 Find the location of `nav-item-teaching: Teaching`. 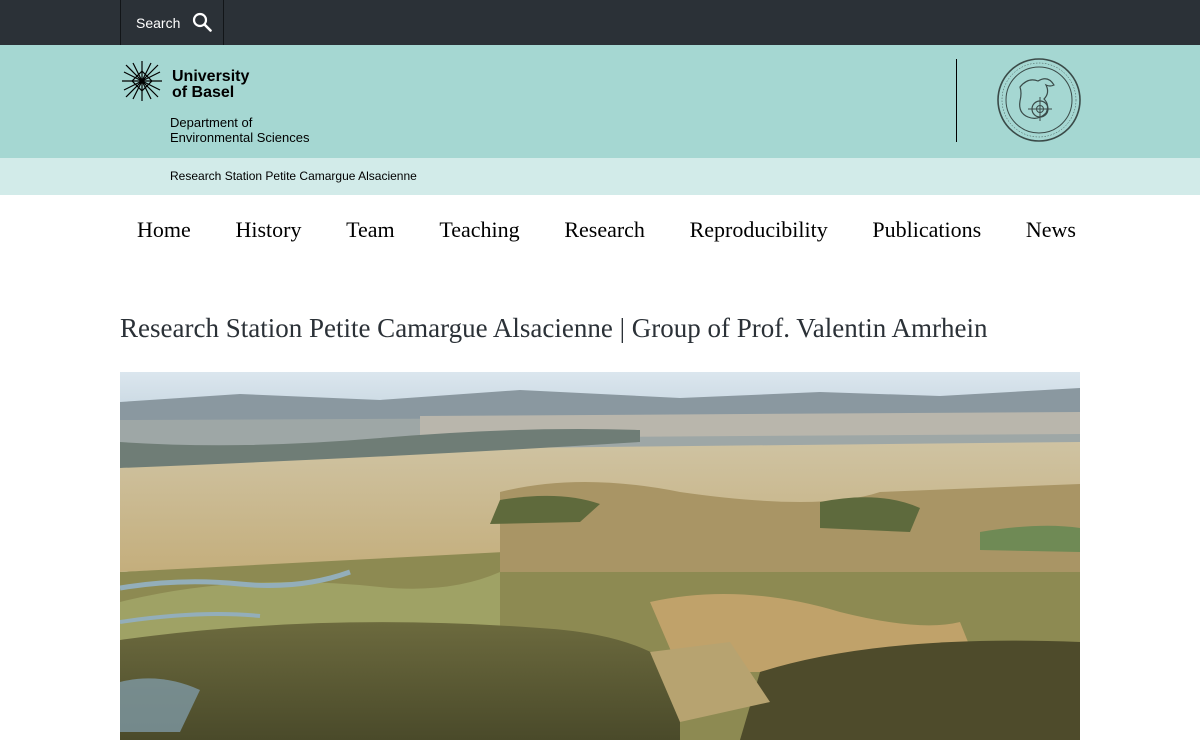

nav-item-teaching: Teaching is located at coordinates (479, 230).